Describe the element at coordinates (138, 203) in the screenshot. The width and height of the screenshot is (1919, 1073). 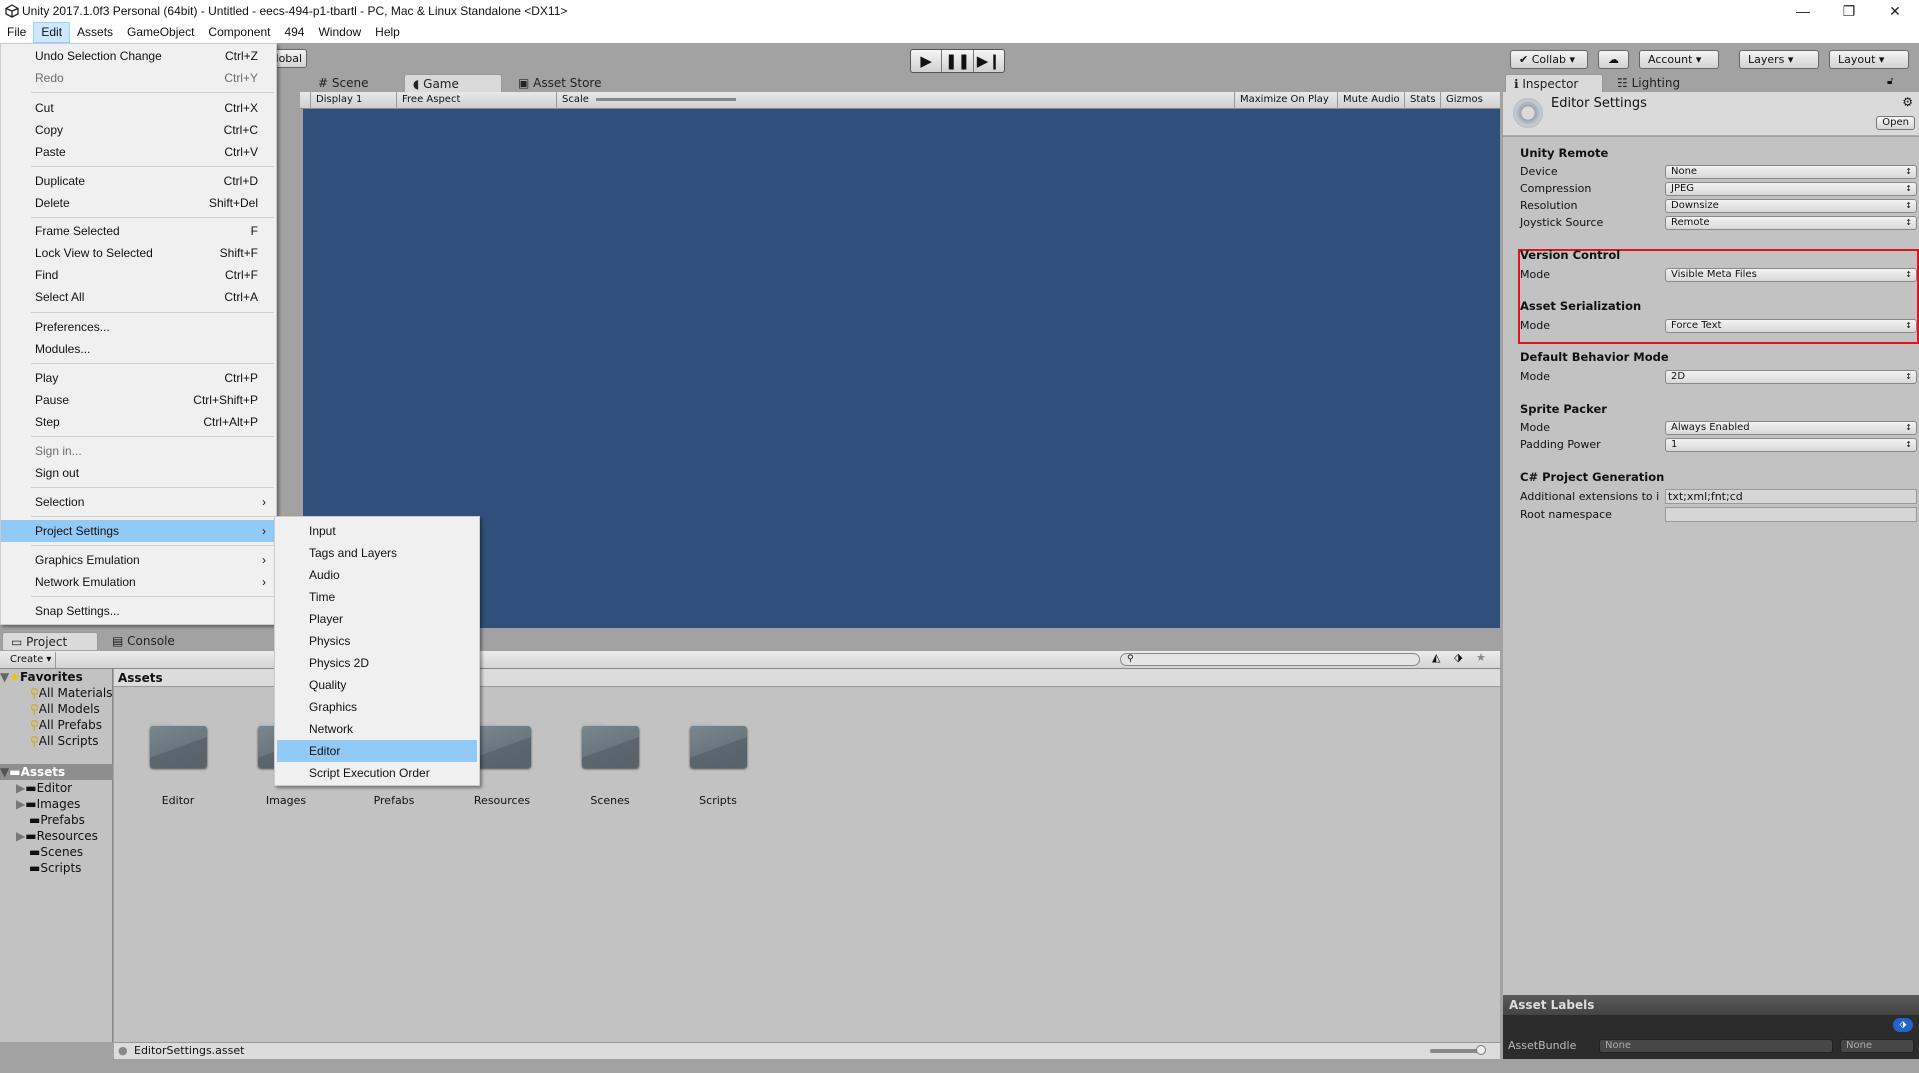
I see `menu-item-delete: Delete Shift+Del` at that location.